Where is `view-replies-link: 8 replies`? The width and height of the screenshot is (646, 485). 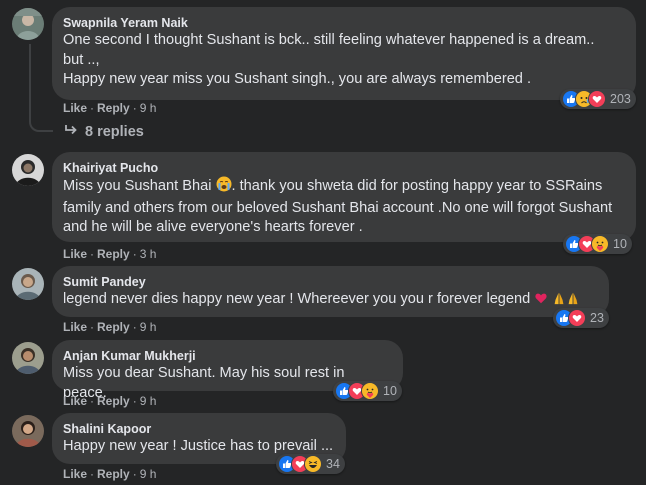 view-replies-link: 8 replies is located at coordinates (104, 132).